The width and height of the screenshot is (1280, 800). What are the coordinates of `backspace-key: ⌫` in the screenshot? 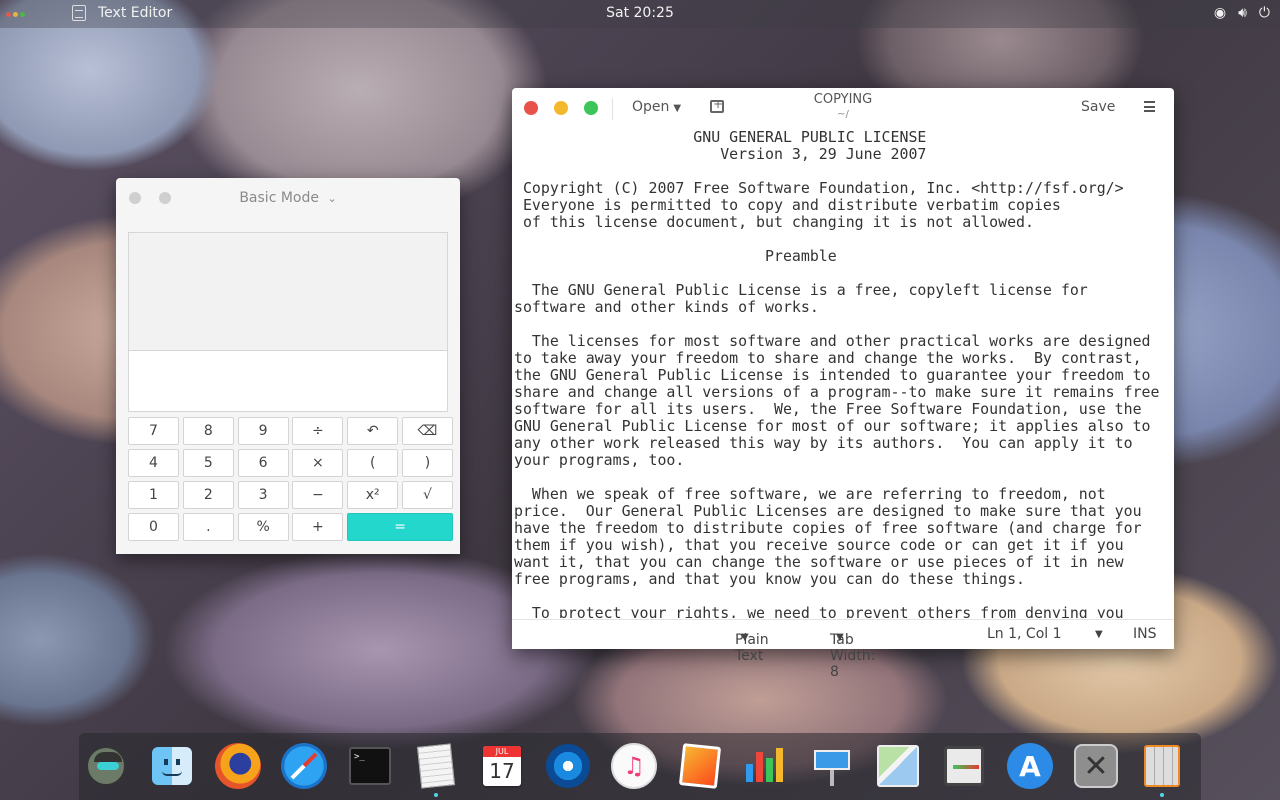 It's located at (427, 431).